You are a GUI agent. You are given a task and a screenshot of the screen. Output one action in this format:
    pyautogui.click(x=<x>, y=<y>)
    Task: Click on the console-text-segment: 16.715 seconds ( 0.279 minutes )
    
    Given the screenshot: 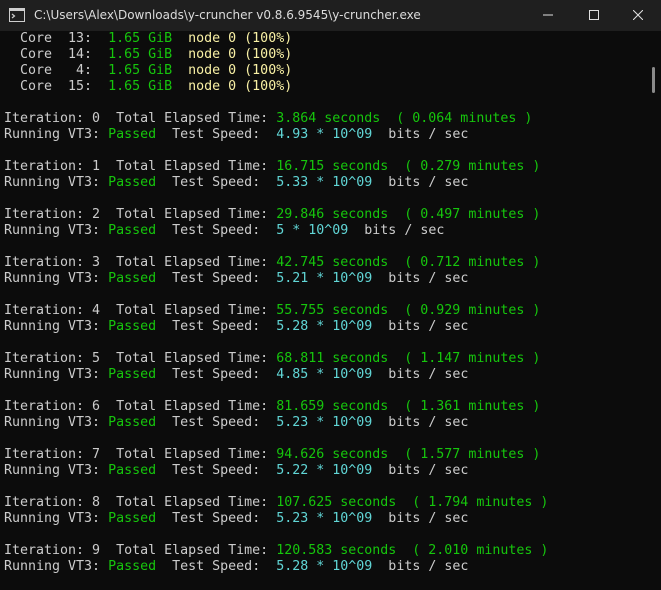 What is the action you would take?
    pyautogui.click(x=408, y=166)
    